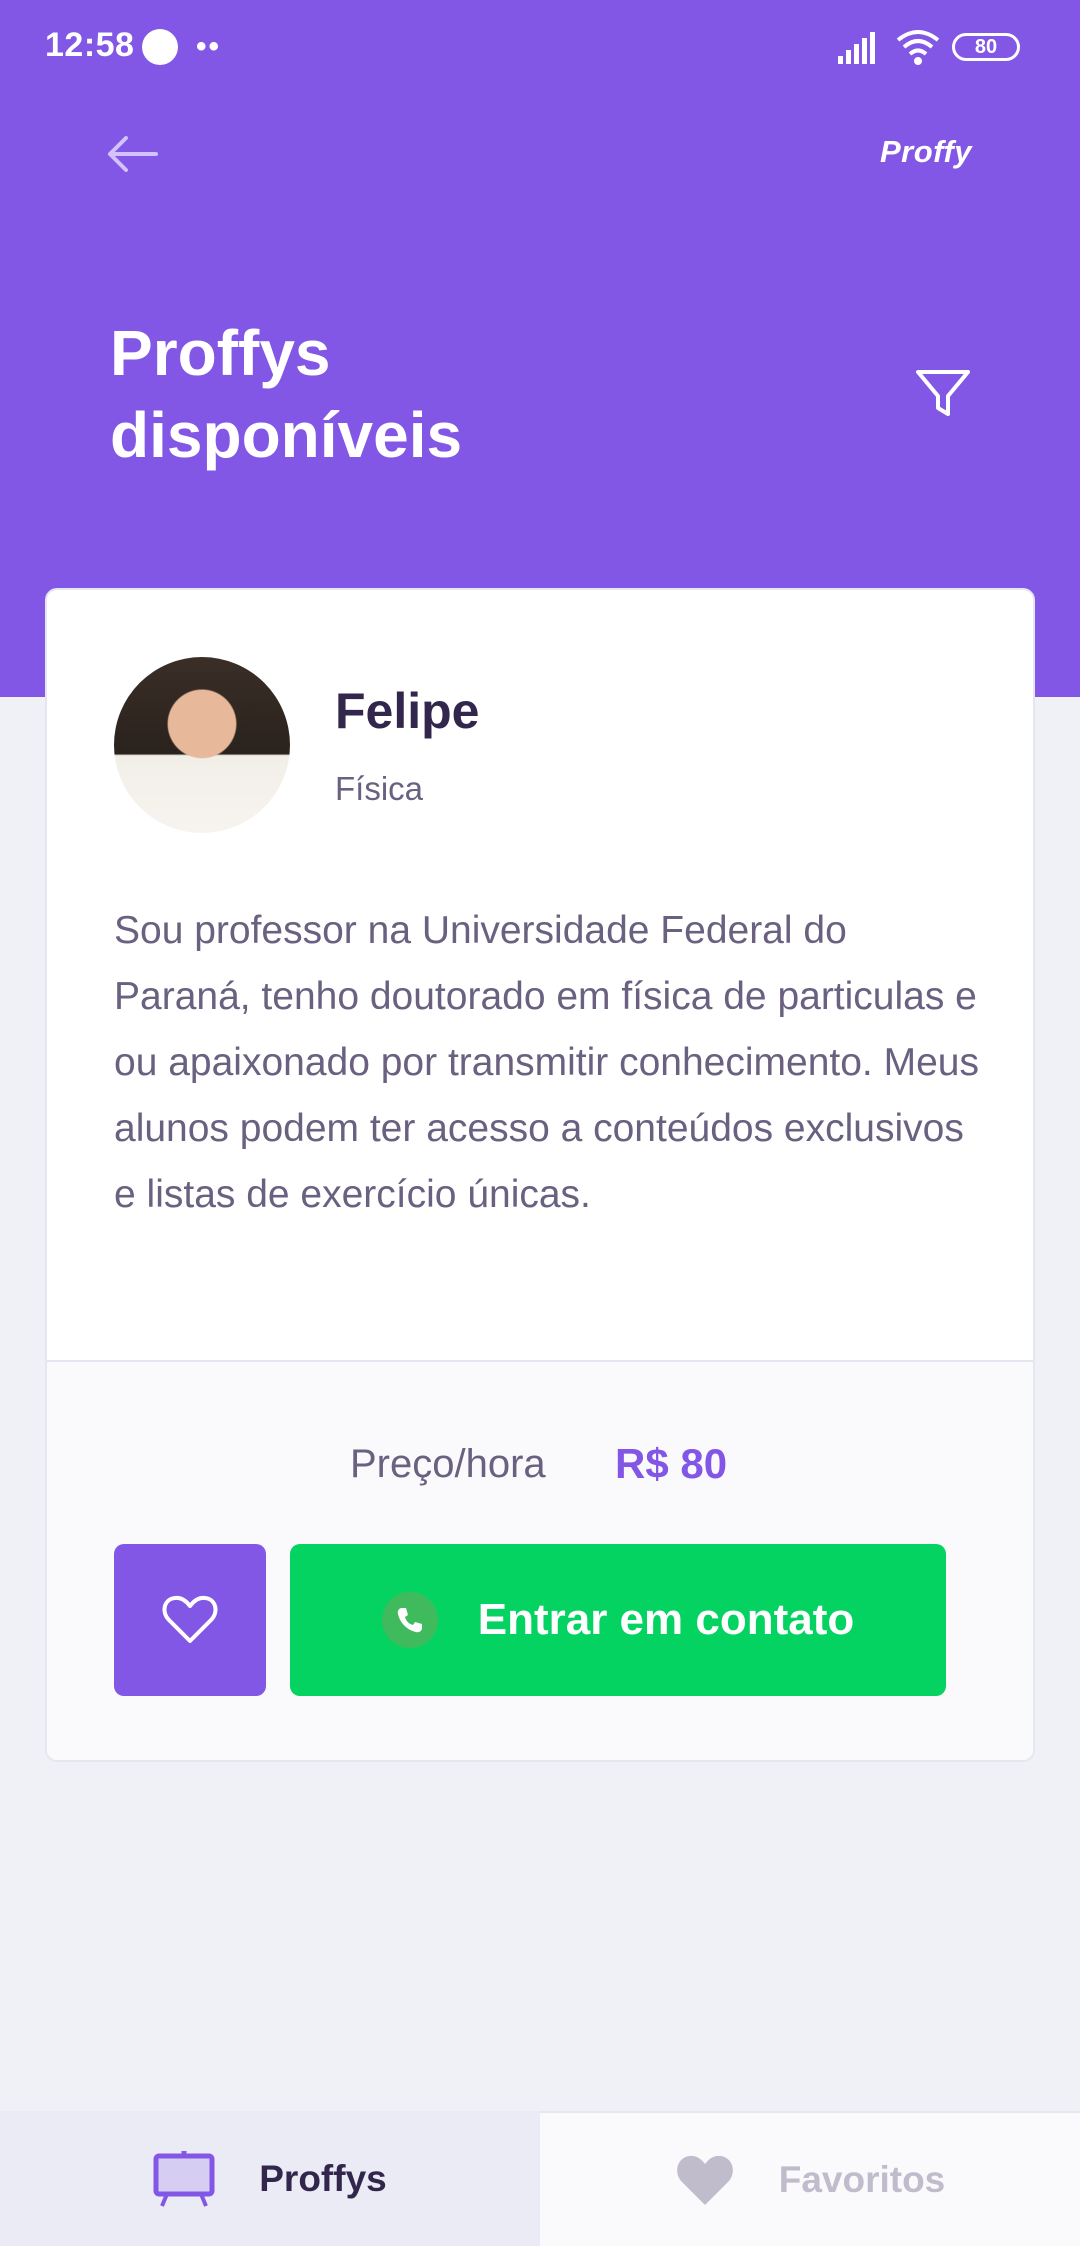 The height and width of the screenshot is (2246, 1080). I want to click on arrow-left-icon, so click(133, 154).